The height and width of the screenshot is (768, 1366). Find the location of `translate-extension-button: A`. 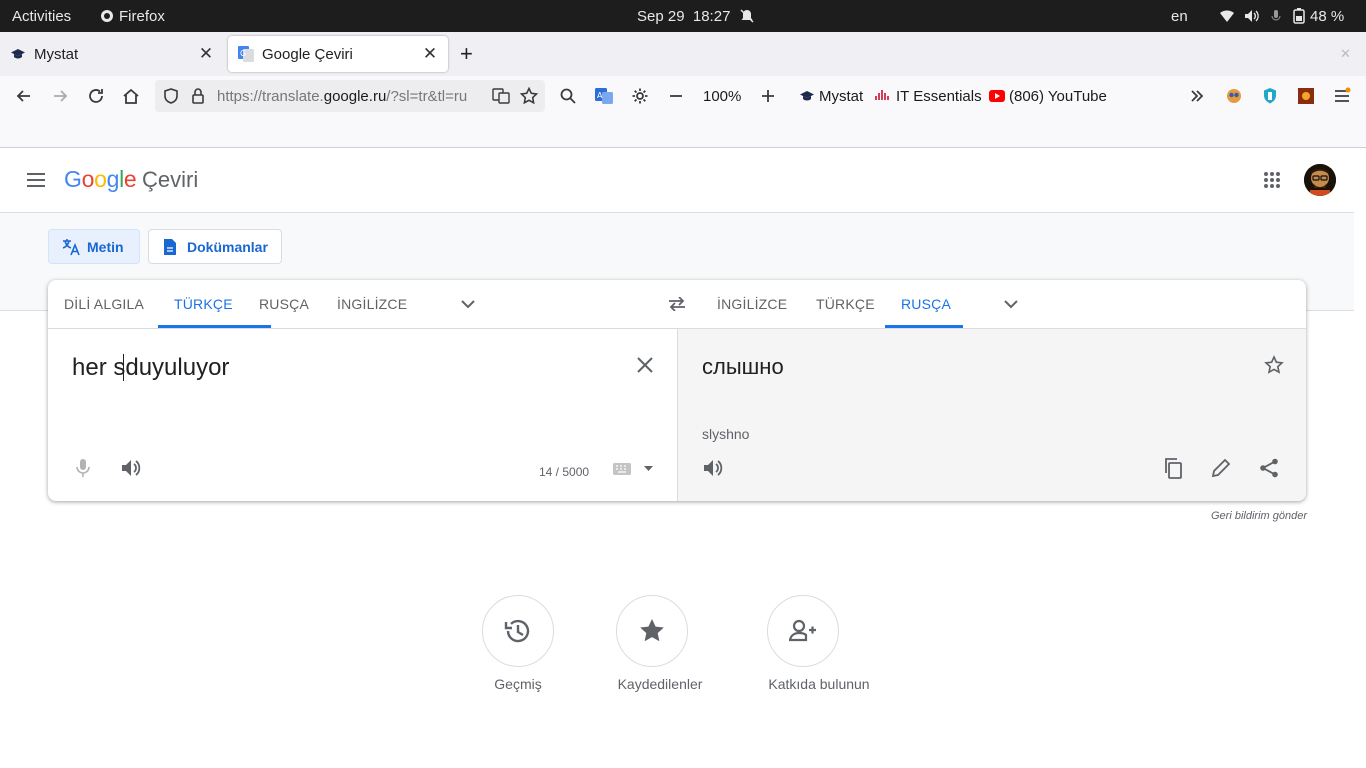

translate-extension-button: A is located at coordinates (604, 96).